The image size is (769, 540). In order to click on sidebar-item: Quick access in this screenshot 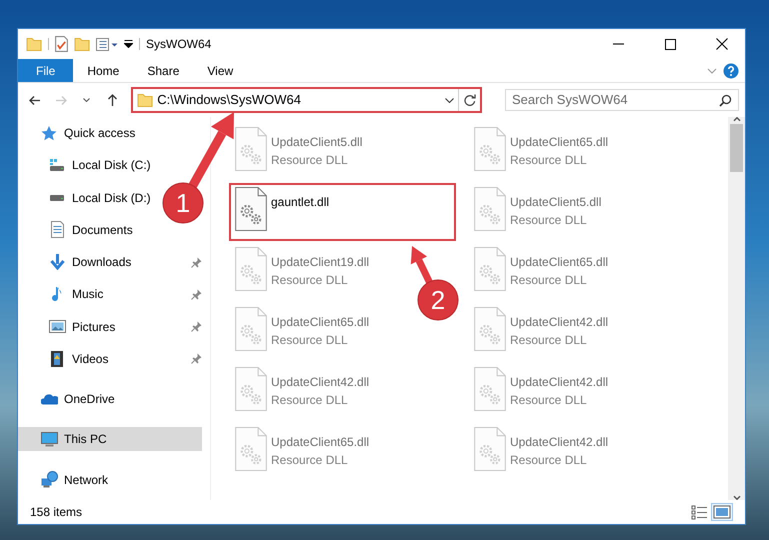, I will do `click(80, 133)`.